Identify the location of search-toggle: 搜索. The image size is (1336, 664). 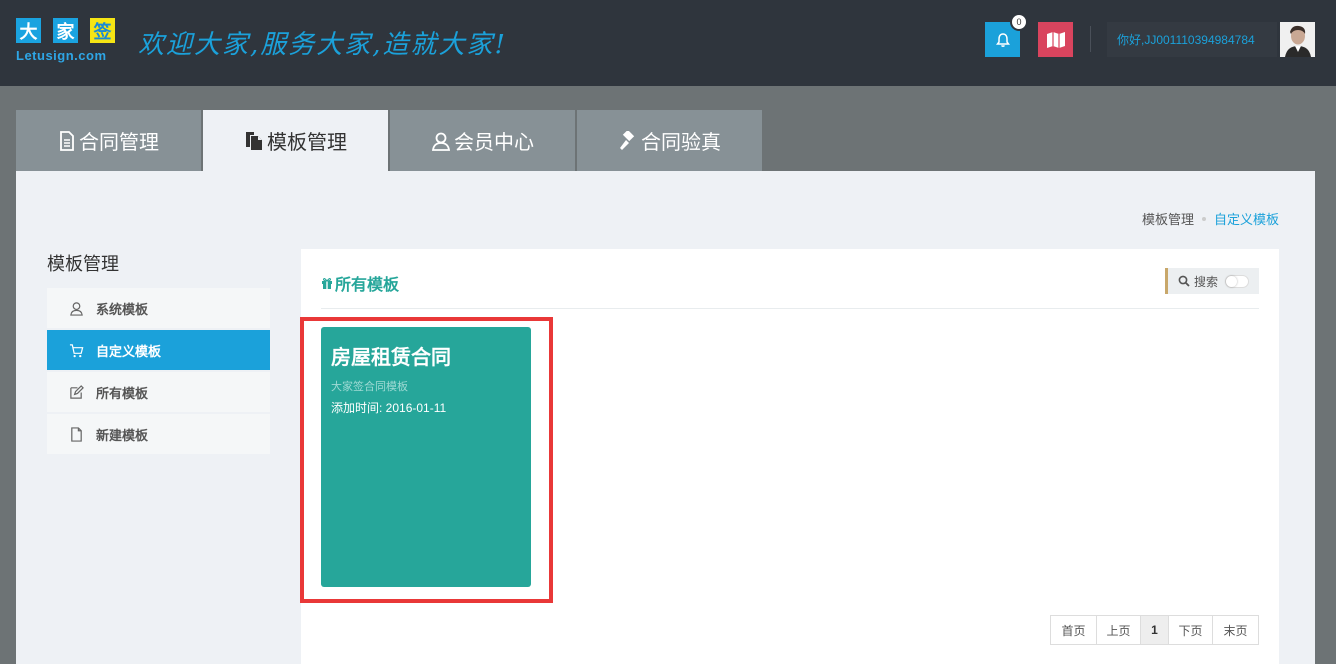
(1212, 281).